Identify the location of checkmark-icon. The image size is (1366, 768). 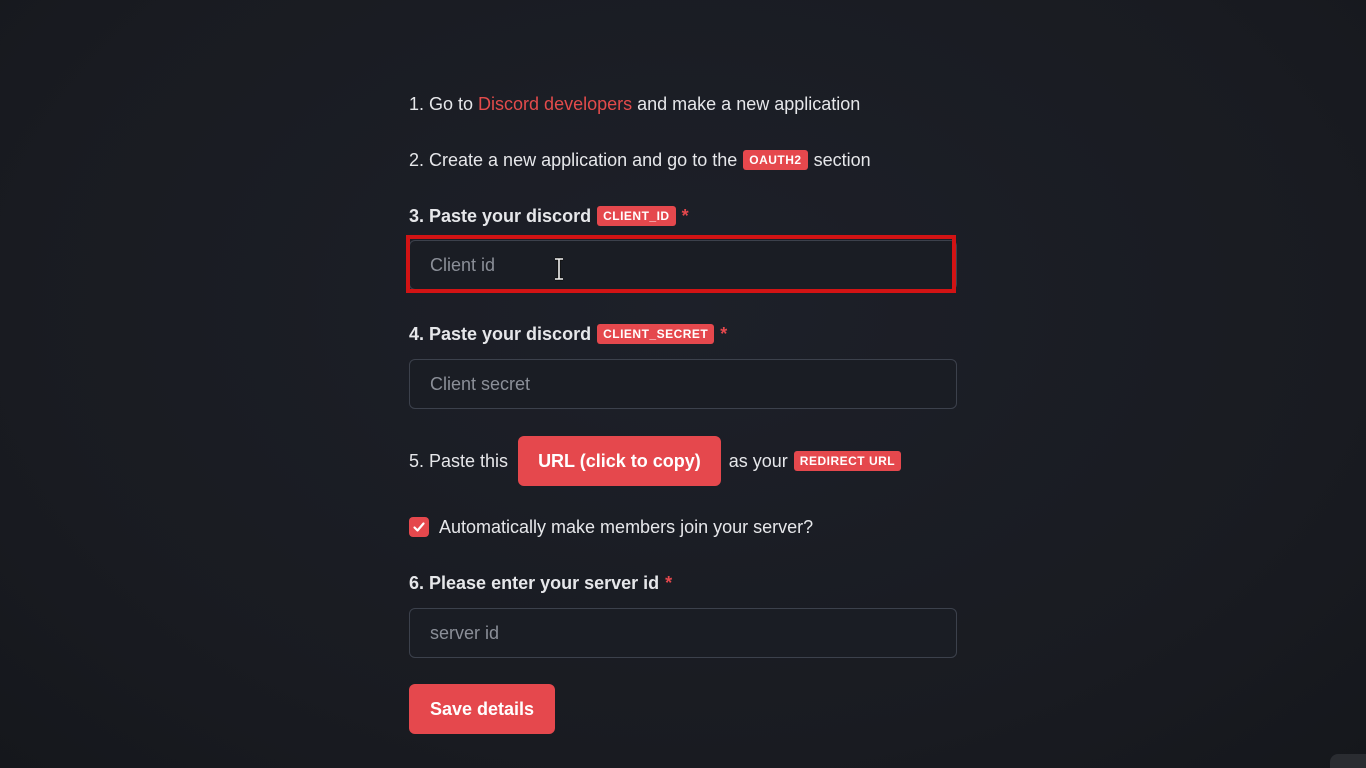
(419, 527).